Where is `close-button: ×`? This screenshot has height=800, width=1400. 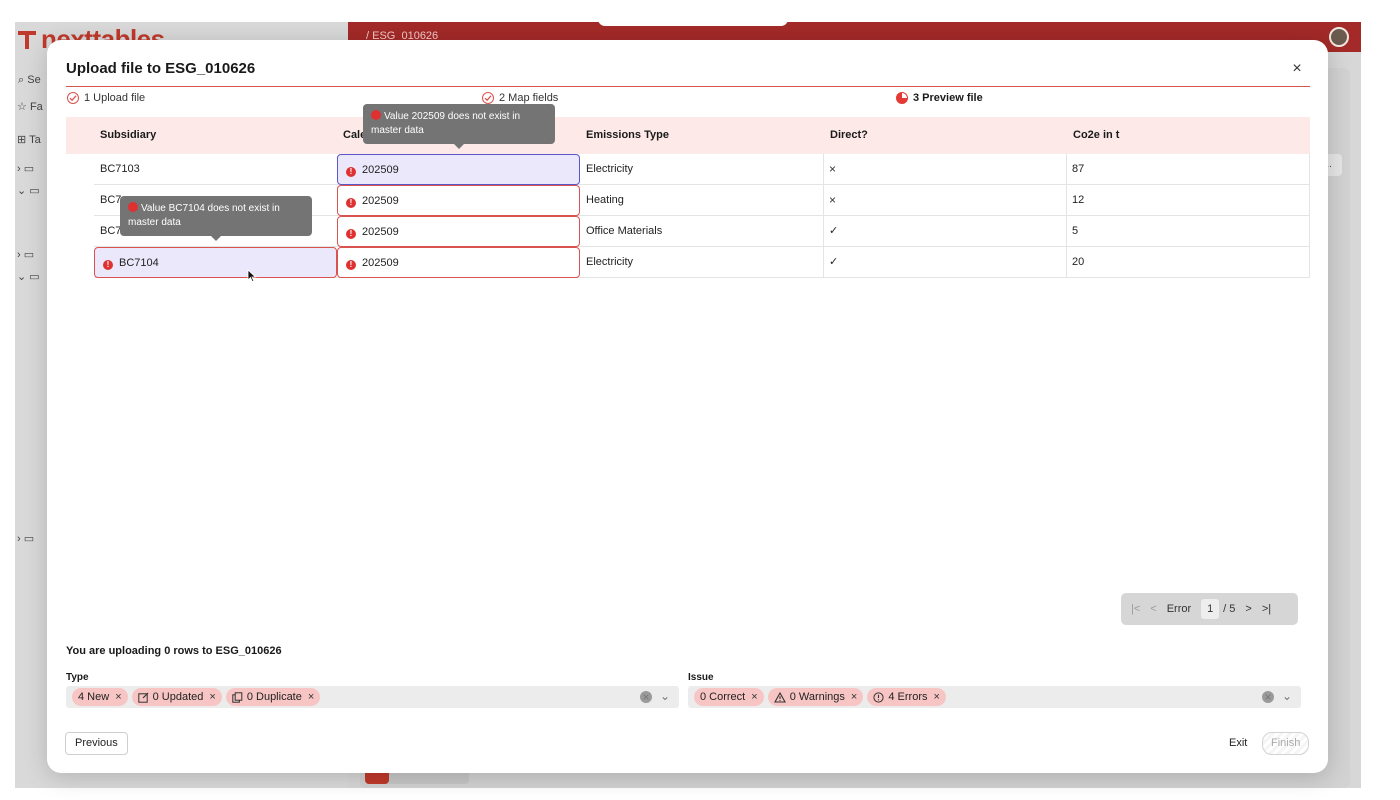 close-button: × is located at coordinates (1297, 69).